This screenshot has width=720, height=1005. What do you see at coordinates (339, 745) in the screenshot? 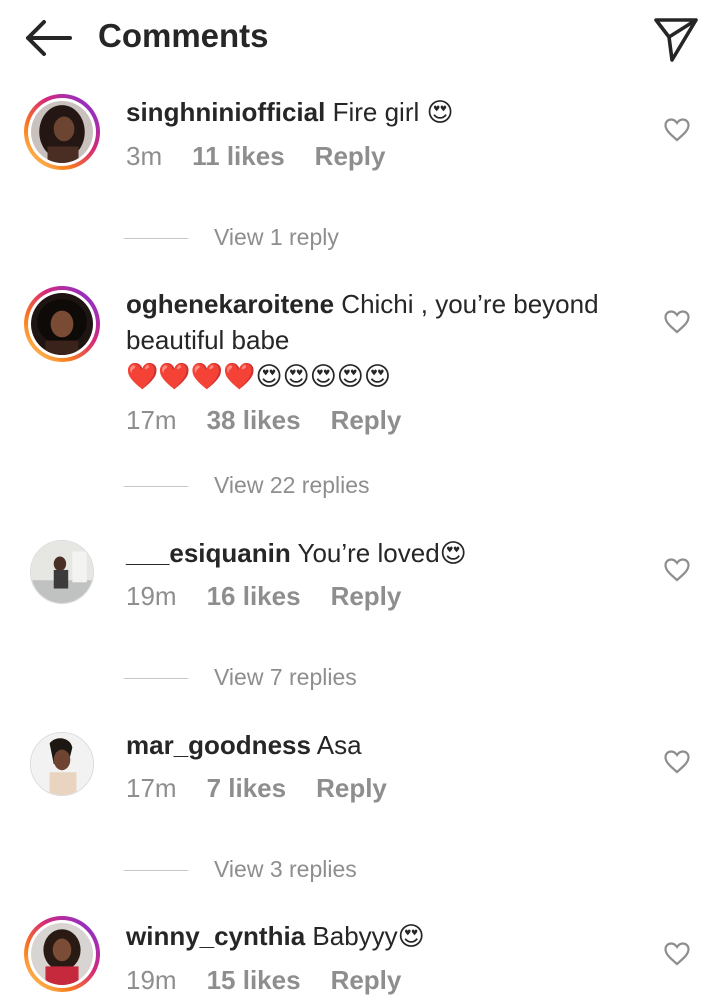
I see `comment-text: Asa` at bounding box center [339, 745].